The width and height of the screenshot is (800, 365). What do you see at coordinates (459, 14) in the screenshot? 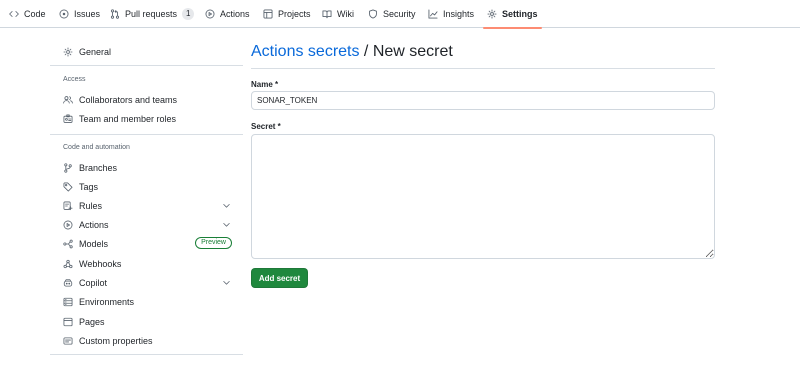
I see `tab-insights-label: Insights` at bounding box center [459, 14].